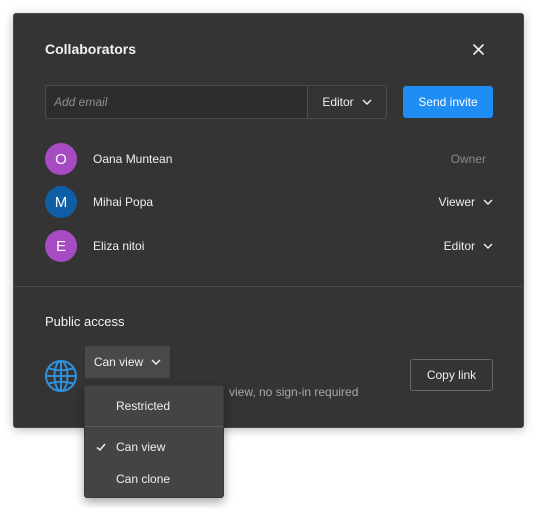  Describe the element at coordinates (468, 159) in the screenshot. I see `collaborator-role: Owner` at that location.